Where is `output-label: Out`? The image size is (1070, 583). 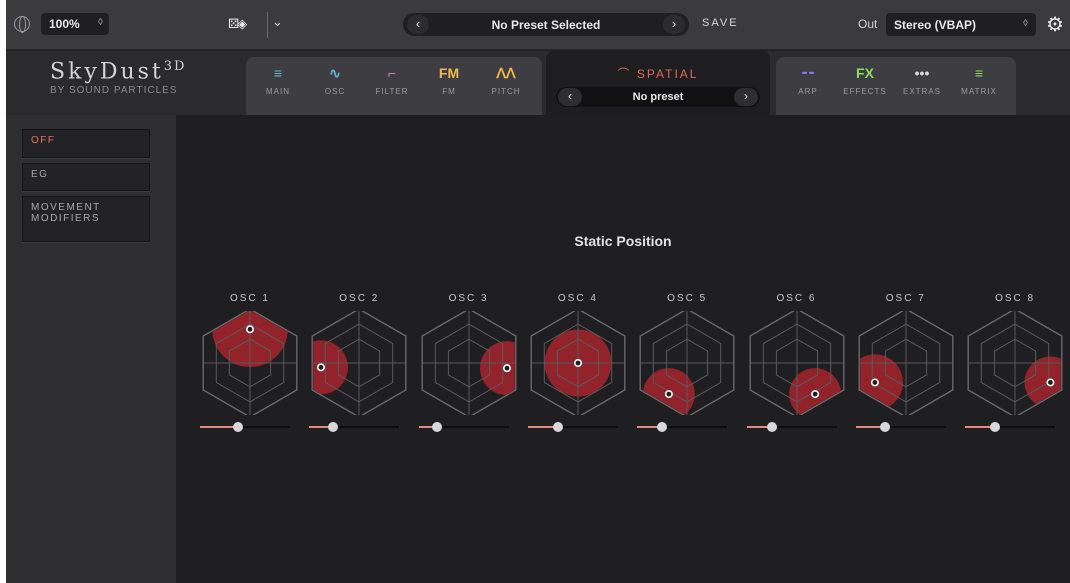 output-label: Out is located at coordinates (868, 24).